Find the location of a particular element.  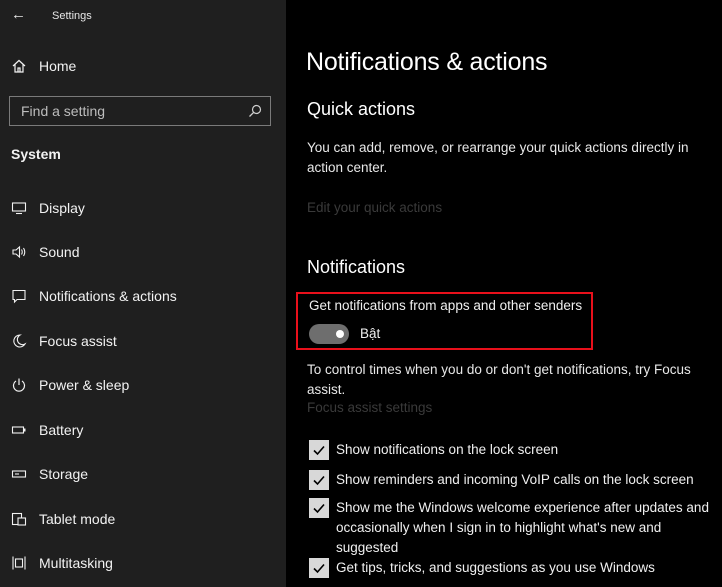

window-title: Settings is located at coordinates (72, 16).